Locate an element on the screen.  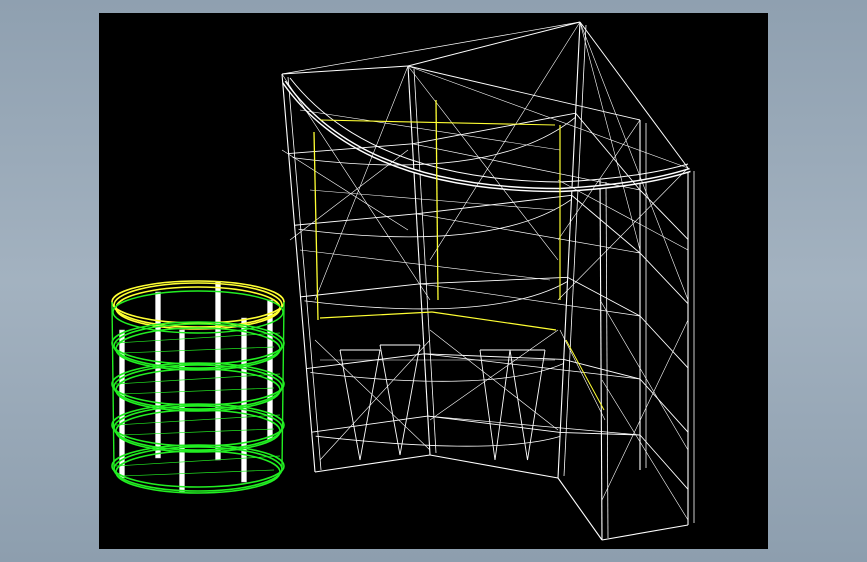
round-rack-wireframe is located at coordinates (198, 387).